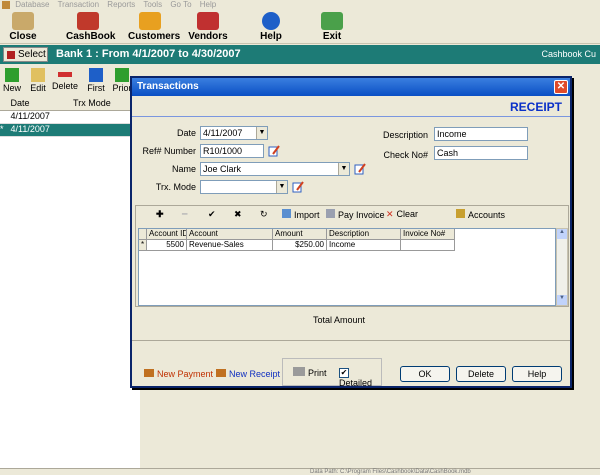  Describe the element at coordinates (562, 234) in the screenshot. I see `scroll-up-icon: ▲` at that location.